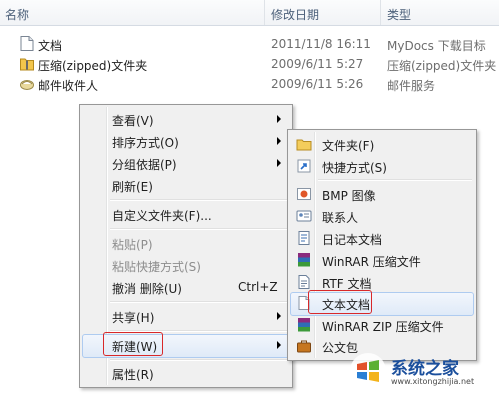 This screenshot has height=395, width=499. What do you see at coordinates (371, 262) in the screenshot?
I see `menu-item-label: WinRAR 压缩文件` at bounding box center [371, 262].